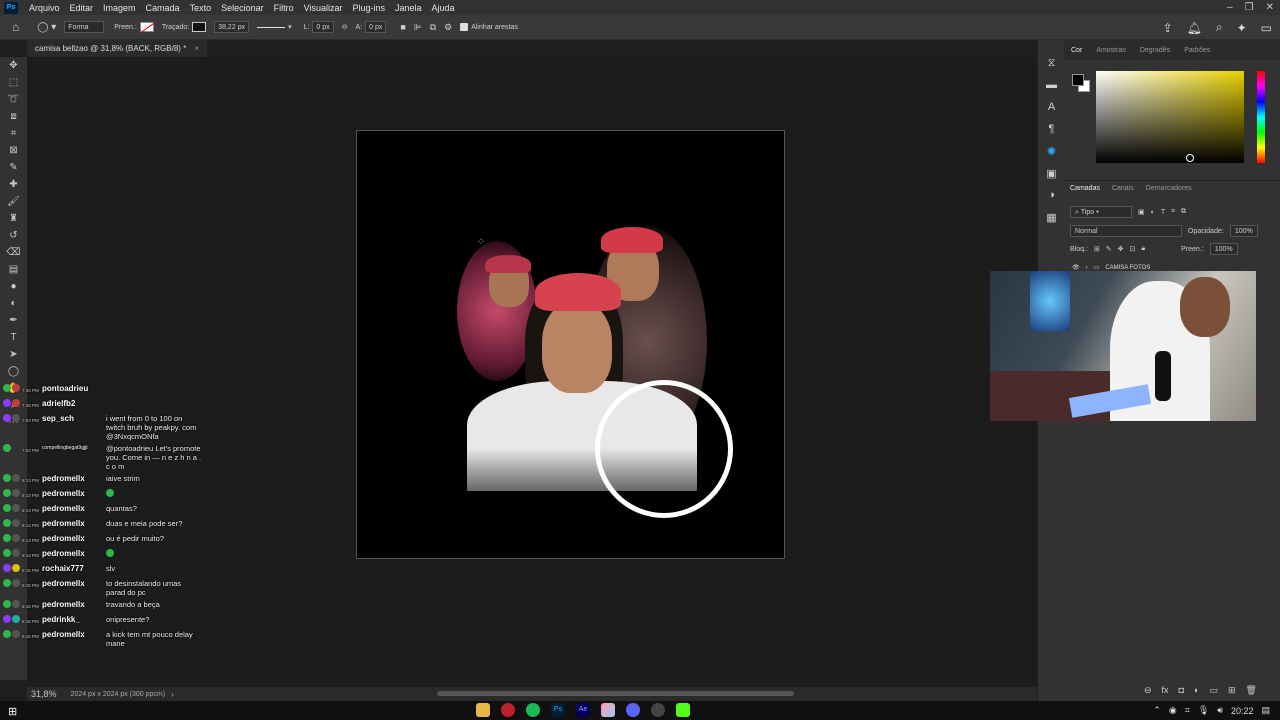 The height and width of the screenshot is (720, 1280). I want to click on object-select-tool-icon: ⧈, so click(13, 116).